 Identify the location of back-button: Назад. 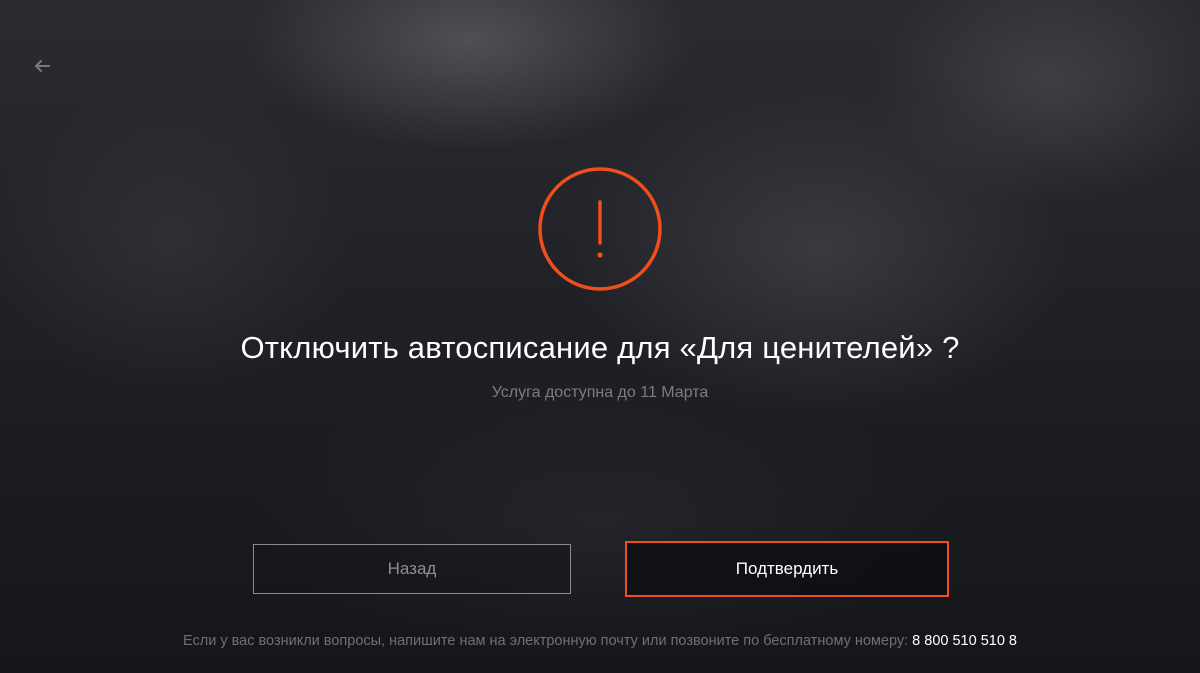
(412, 569).